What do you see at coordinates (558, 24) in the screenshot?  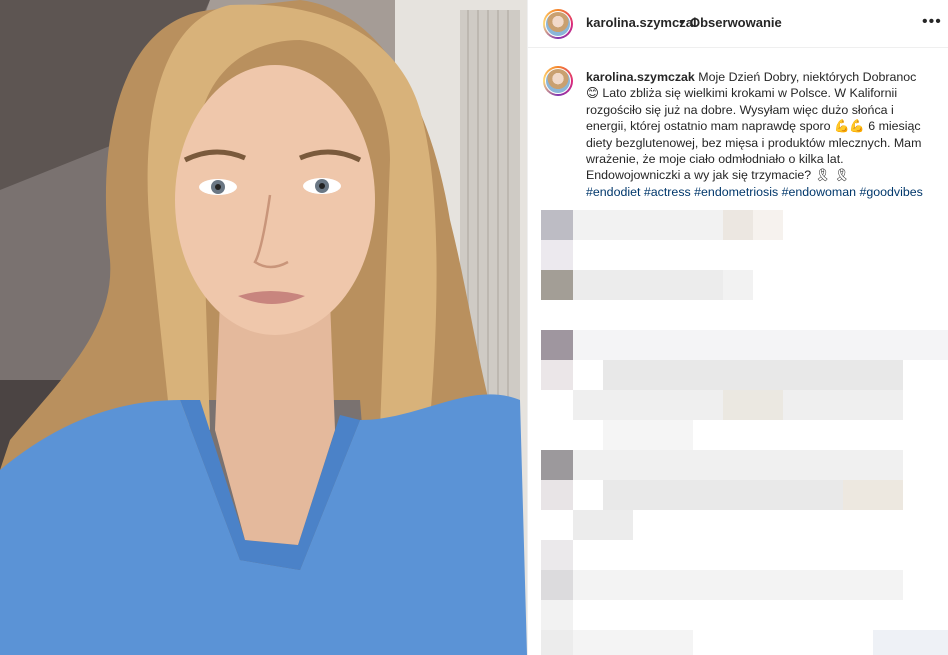 I see `profile-avatar` at bounding box center [558, 24].